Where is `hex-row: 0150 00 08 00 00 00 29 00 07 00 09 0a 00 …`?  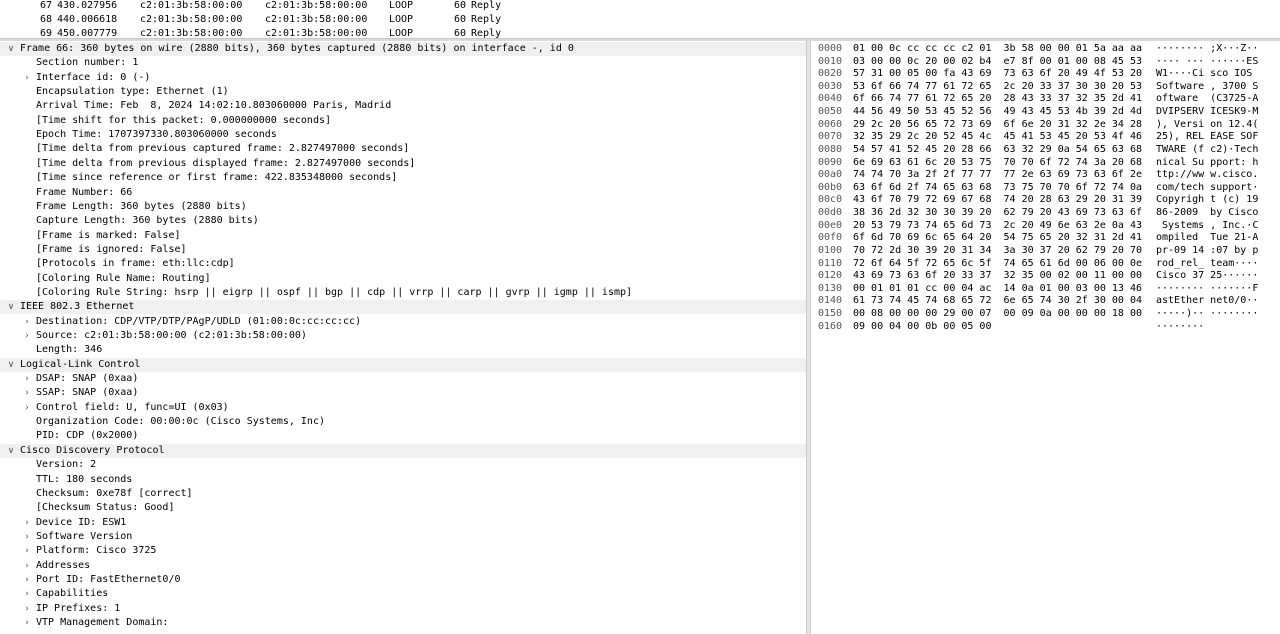 hex-row: 0150 00 08 00 00 00 29 00 07 00 09 0a 00 … is located at coordinates (1045, 314).